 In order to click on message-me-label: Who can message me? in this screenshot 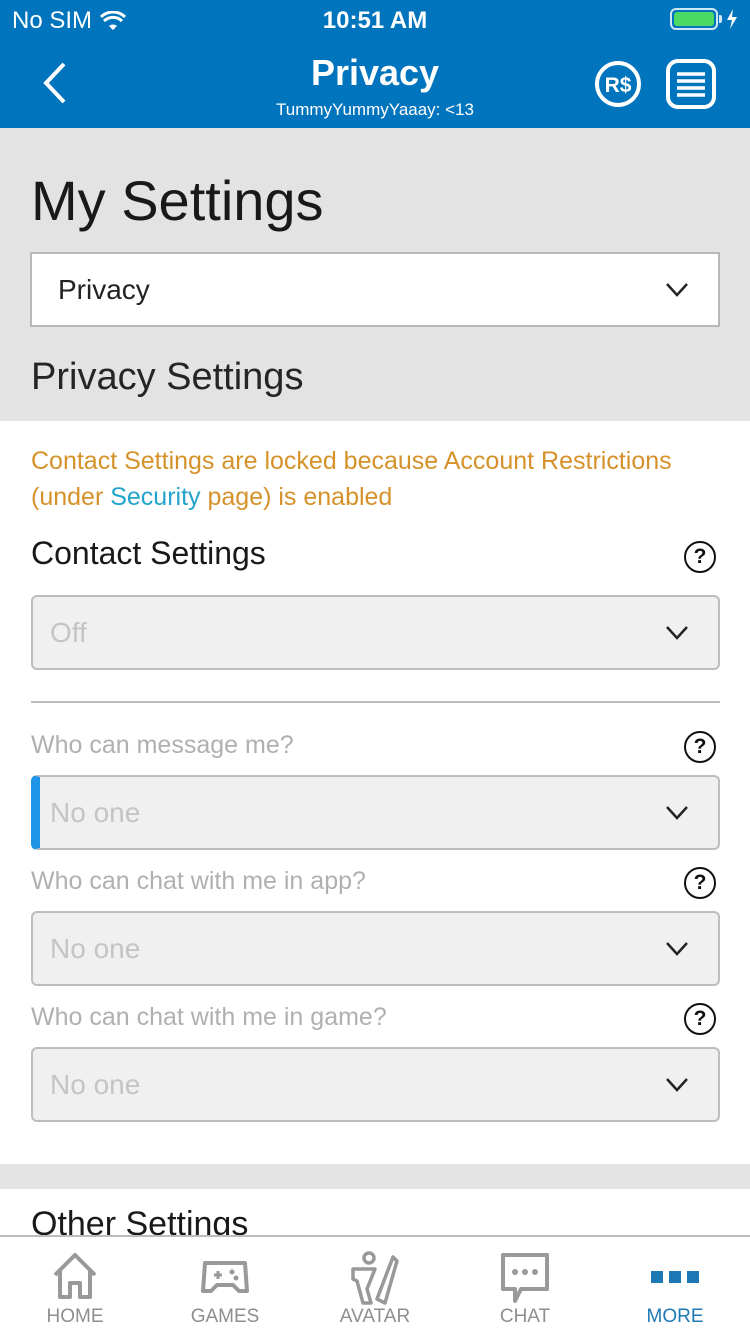, I will do `click(162, 745)`.